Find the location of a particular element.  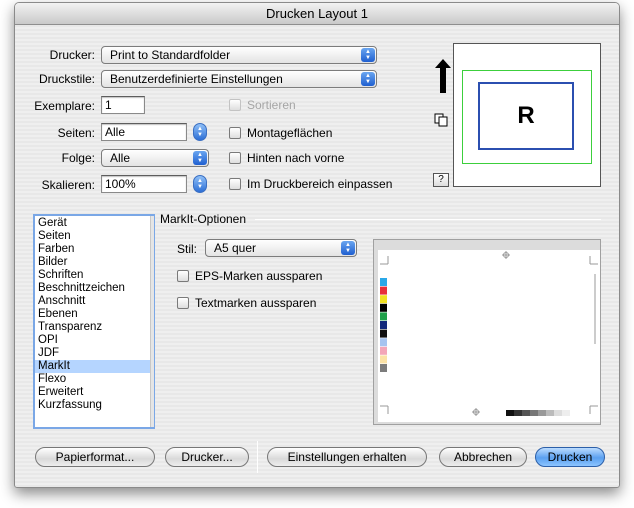

abbrechen-button: Abbrechen is located at coordinates (483, 457).